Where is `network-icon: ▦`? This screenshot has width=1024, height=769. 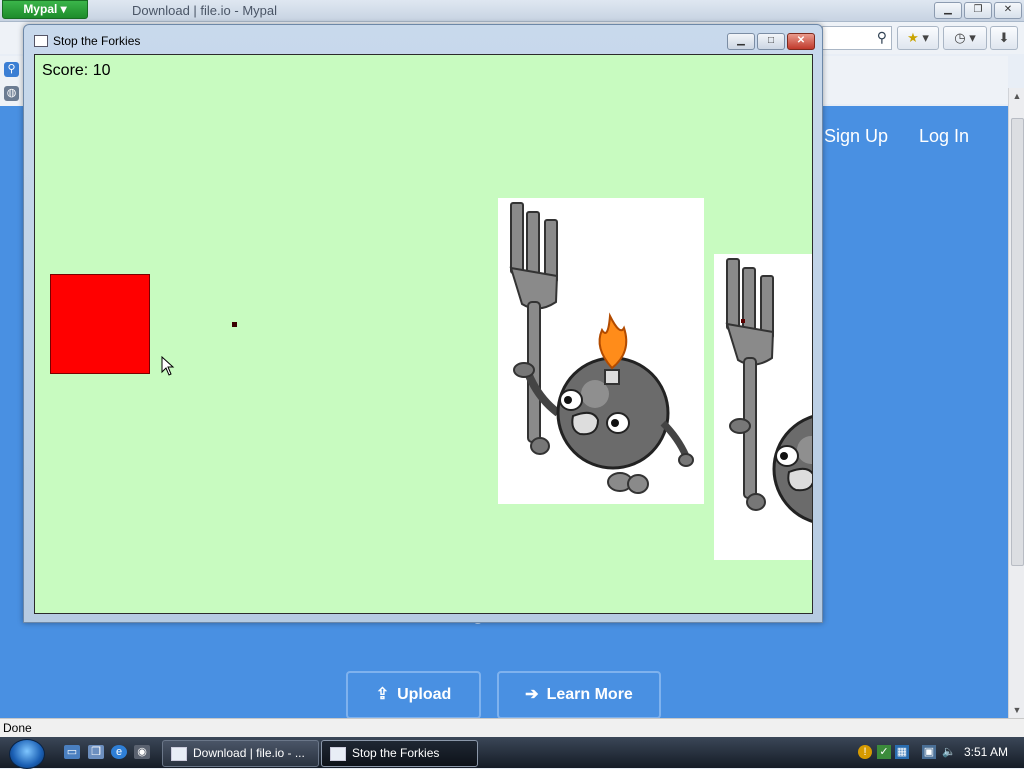
network-icon: ▦ is located at coordinates (902, 752).